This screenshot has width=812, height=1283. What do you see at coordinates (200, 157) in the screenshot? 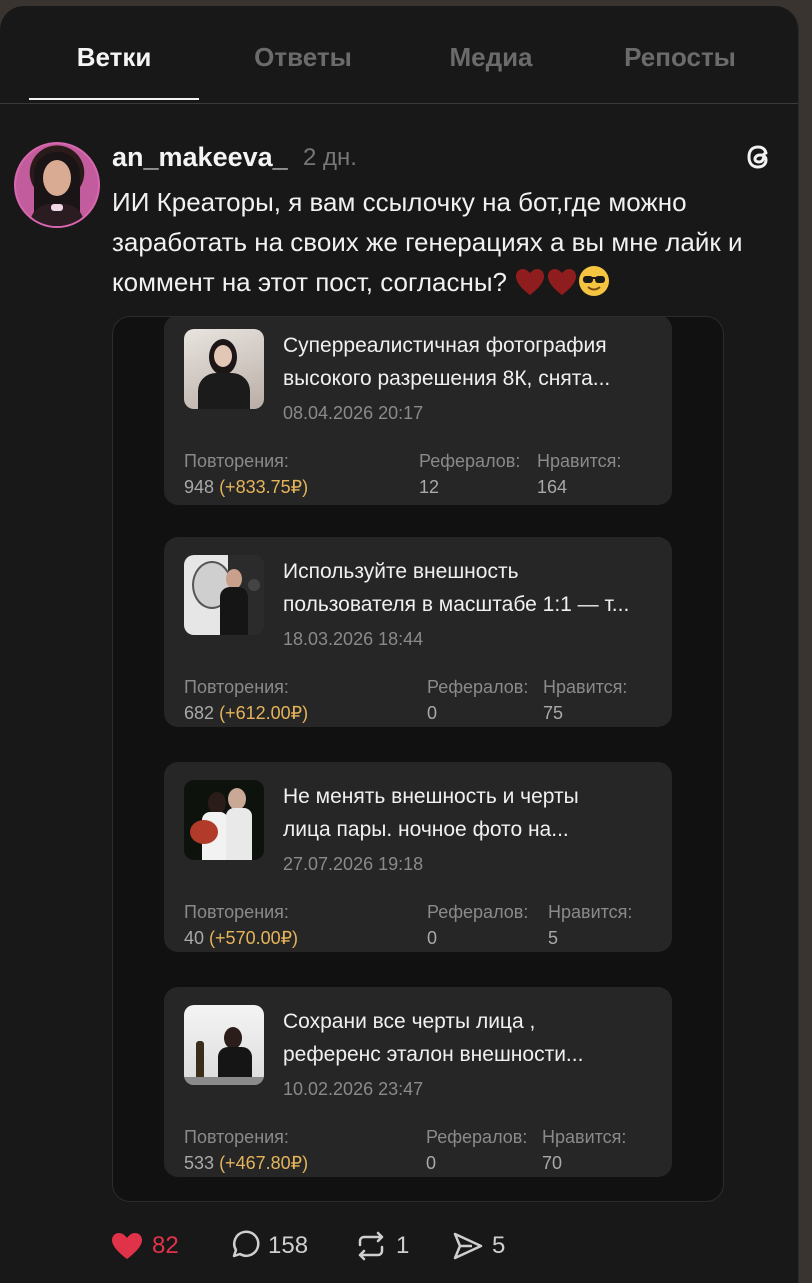
I see `post-username: an_makeeva_` at bounding box center [200, 157].